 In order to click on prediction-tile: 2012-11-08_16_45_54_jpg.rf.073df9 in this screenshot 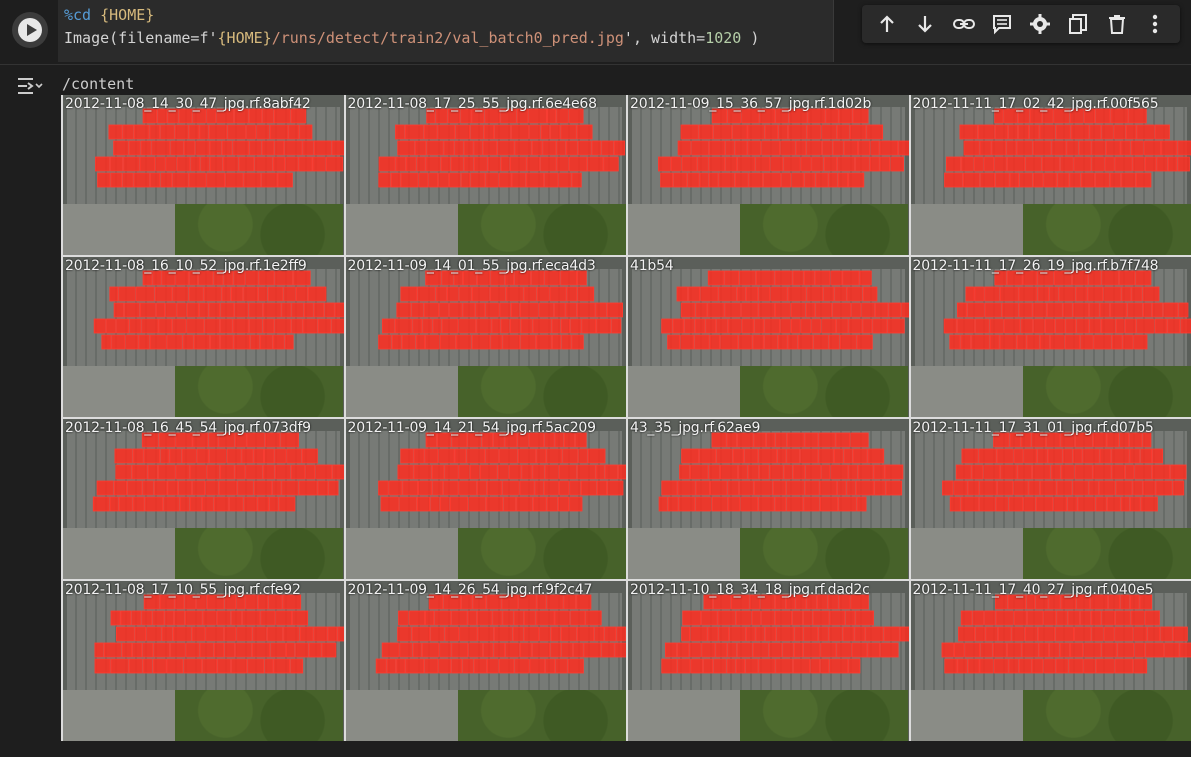, I will do `click(203, 499)`.